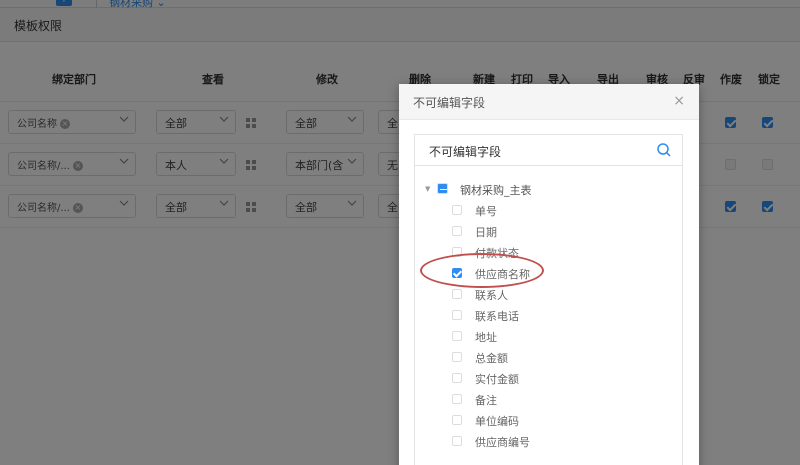 The height and width of the screenshot is (465, 800). Describe the element at coordinates (549, 378) in the screenshot. I see `tree-item-paid-amount: 实付金额` at that location.